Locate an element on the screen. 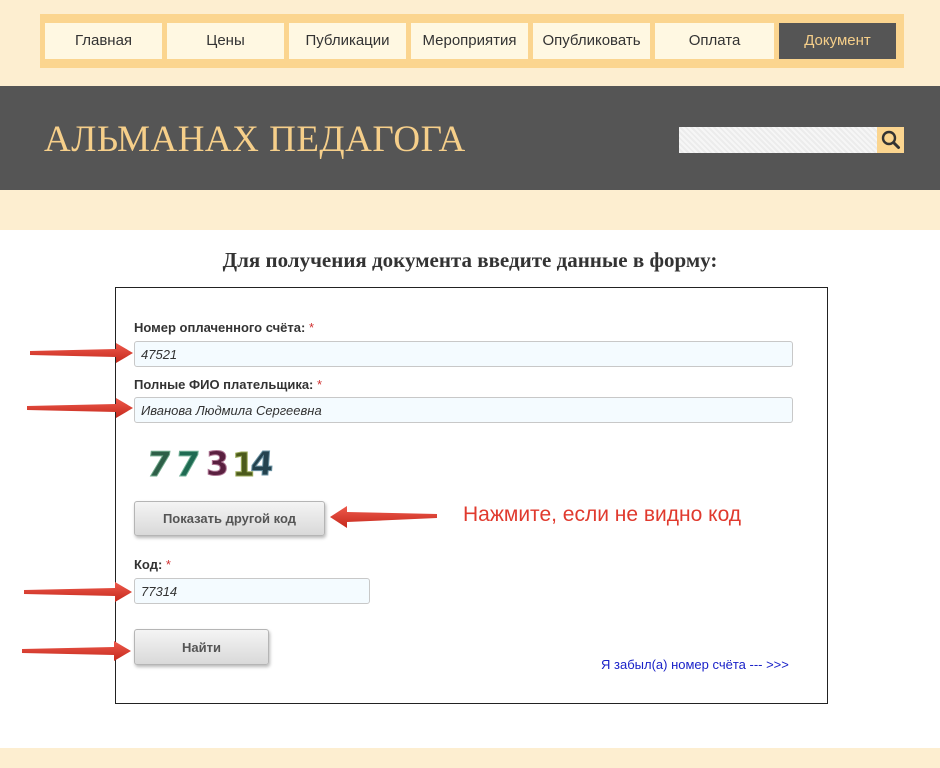 This screenshot has height=768, width=940. code-label: Код: * is located at coordinates (152, 564).